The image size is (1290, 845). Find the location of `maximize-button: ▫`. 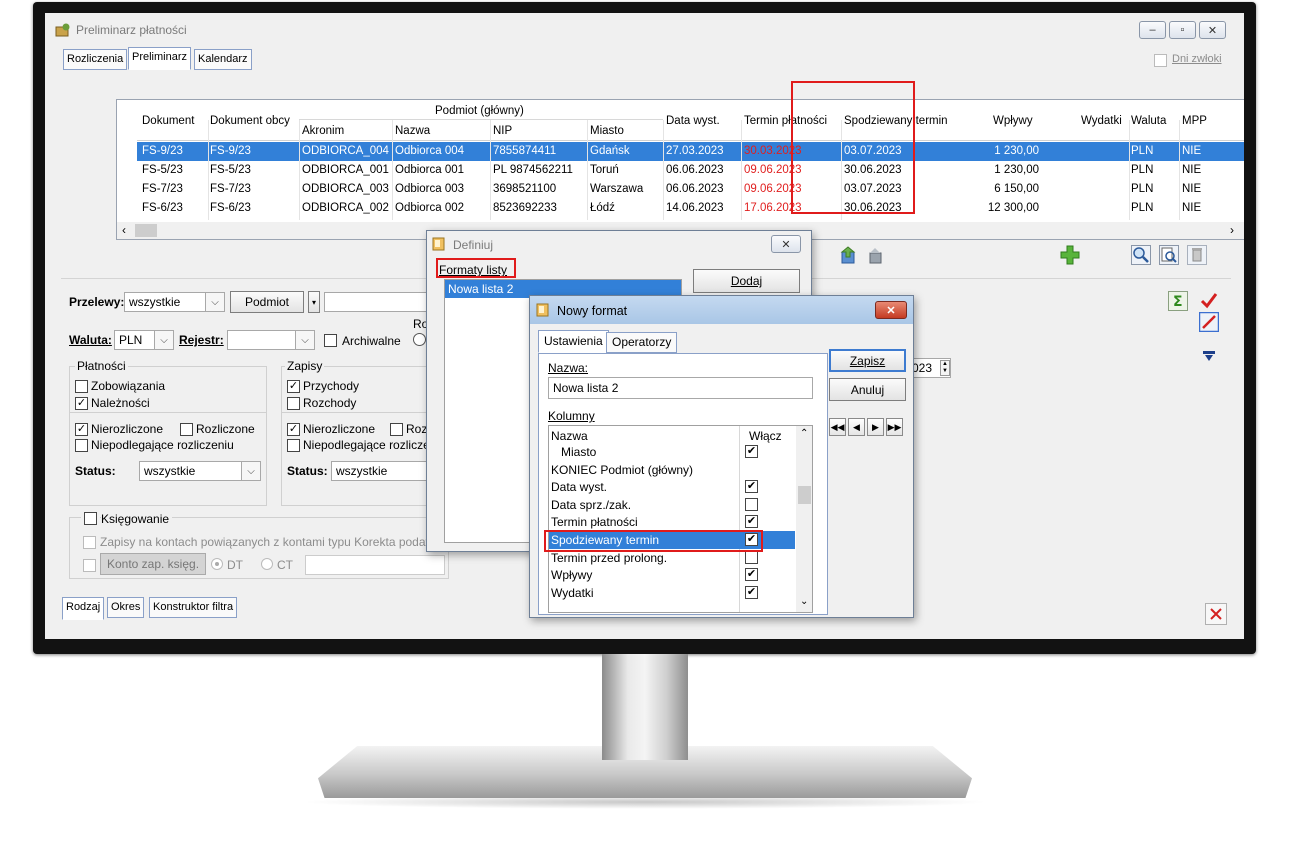

maximize-button: ▫ is located at coordinates (1182, 30).